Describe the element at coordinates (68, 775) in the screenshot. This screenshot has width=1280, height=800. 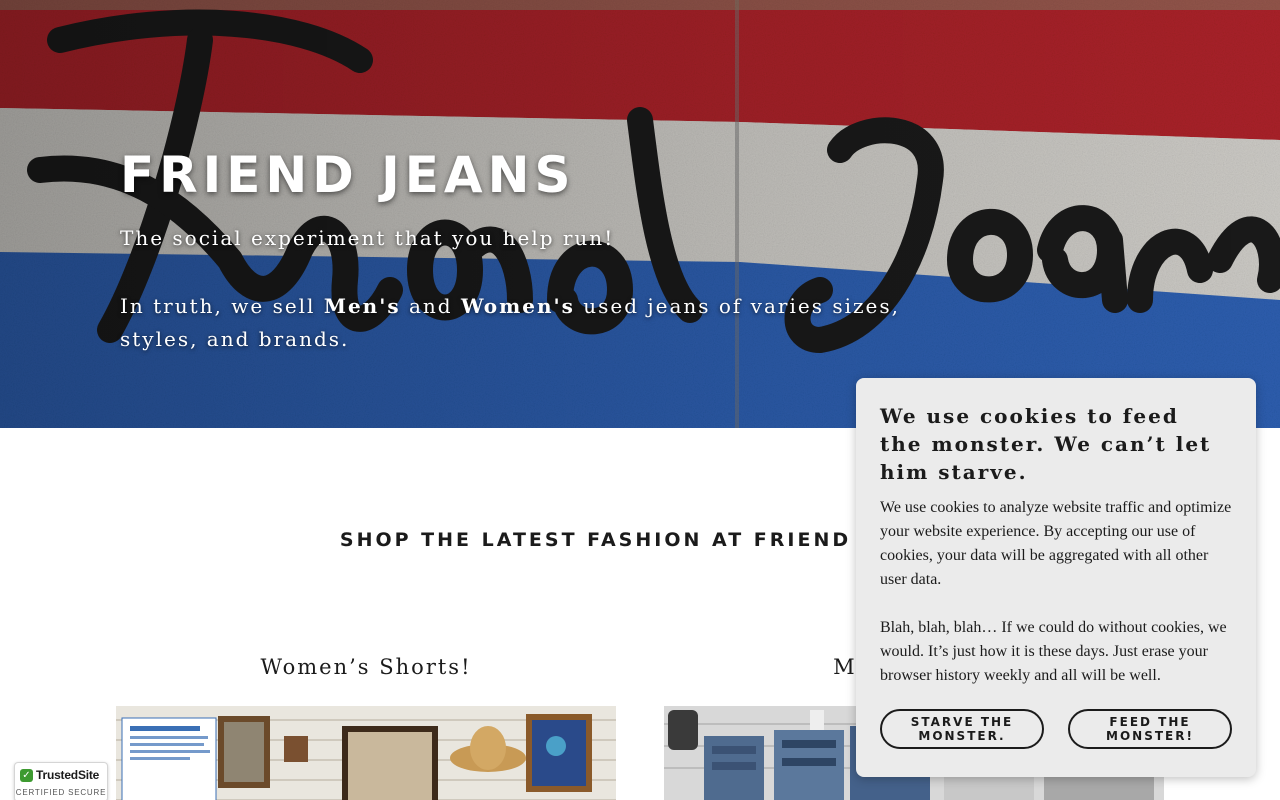
I see `trustedsite-name: TrustedSite` at that location.